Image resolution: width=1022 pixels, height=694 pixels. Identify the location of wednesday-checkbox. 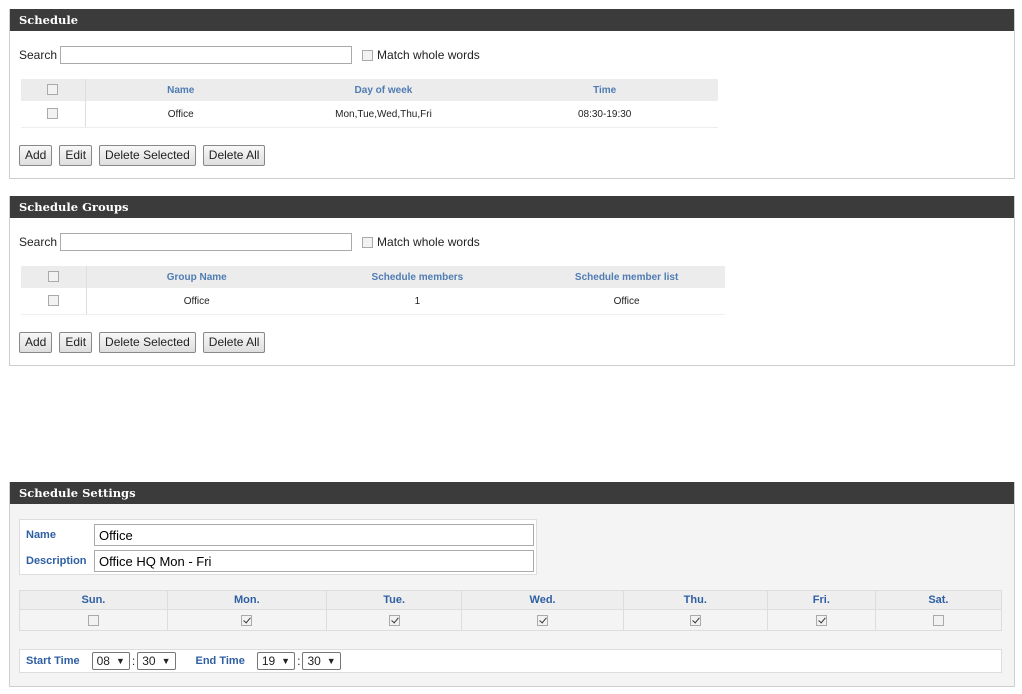
(543, 620).